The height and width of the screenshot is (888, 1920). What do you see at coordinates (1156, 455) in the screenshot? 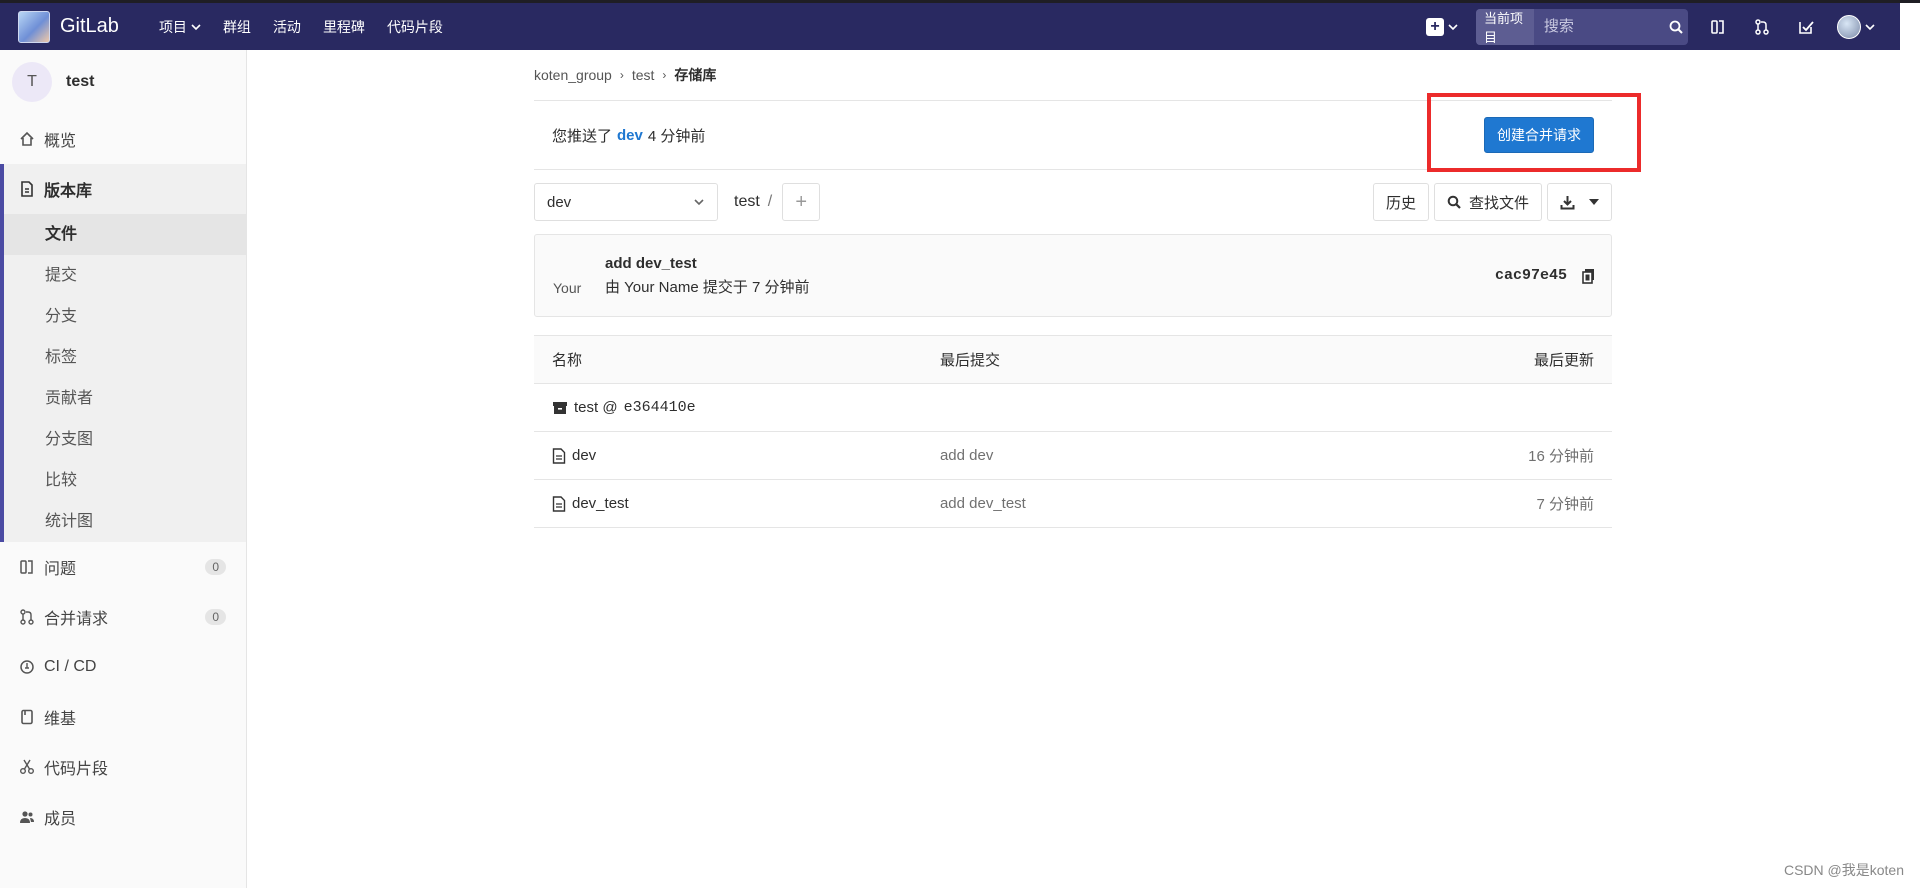
I see `file-commit-message: add dev` at bounding box center [1156, 455].